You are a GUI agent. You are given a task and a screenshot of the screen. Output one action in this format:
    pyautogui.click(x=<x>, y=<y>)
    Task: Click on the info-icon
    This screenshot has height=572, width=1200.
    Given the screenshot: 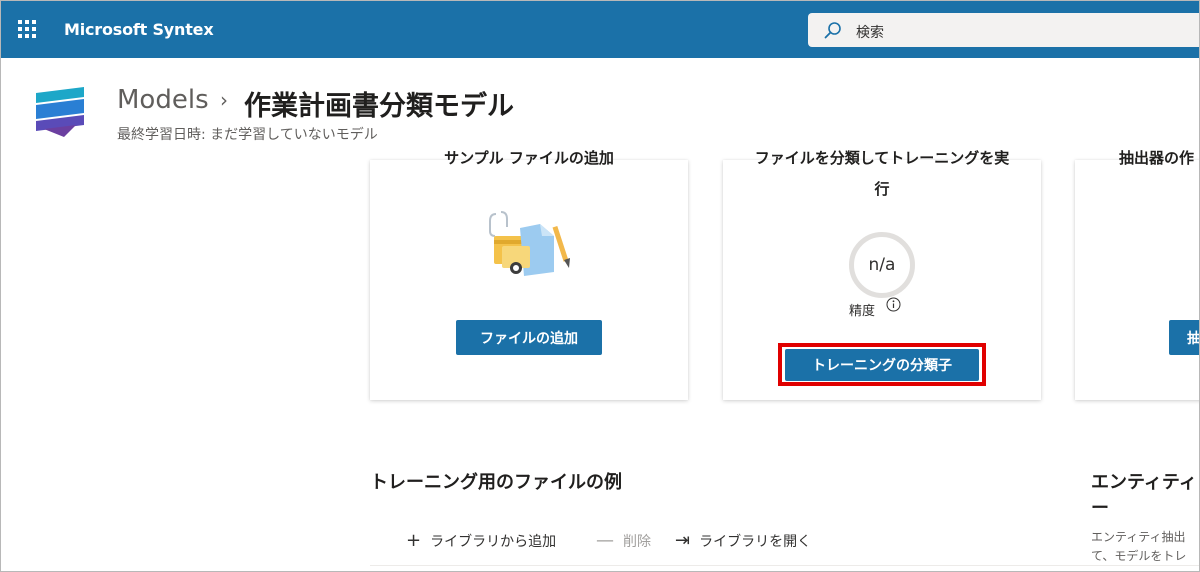 What is the action you would take?
    pyautogui.click(x=893, y=304)
    